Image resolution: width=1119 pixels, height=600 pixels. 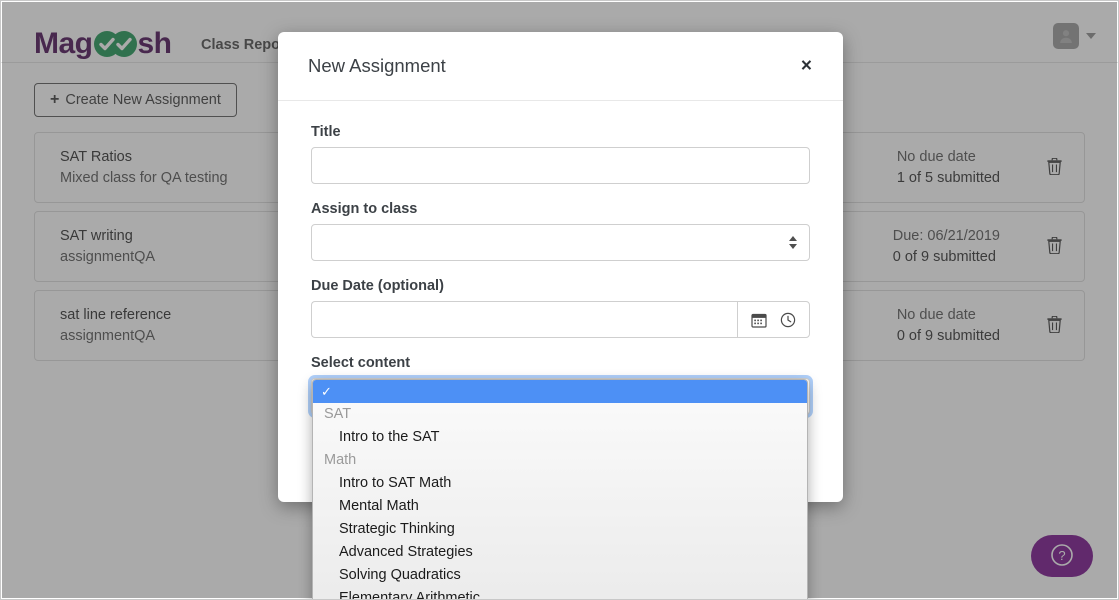 What do you see at coordinates (759, 320) in the screenshot?
I see `calendar-icon` at bounding box center [759, 320].